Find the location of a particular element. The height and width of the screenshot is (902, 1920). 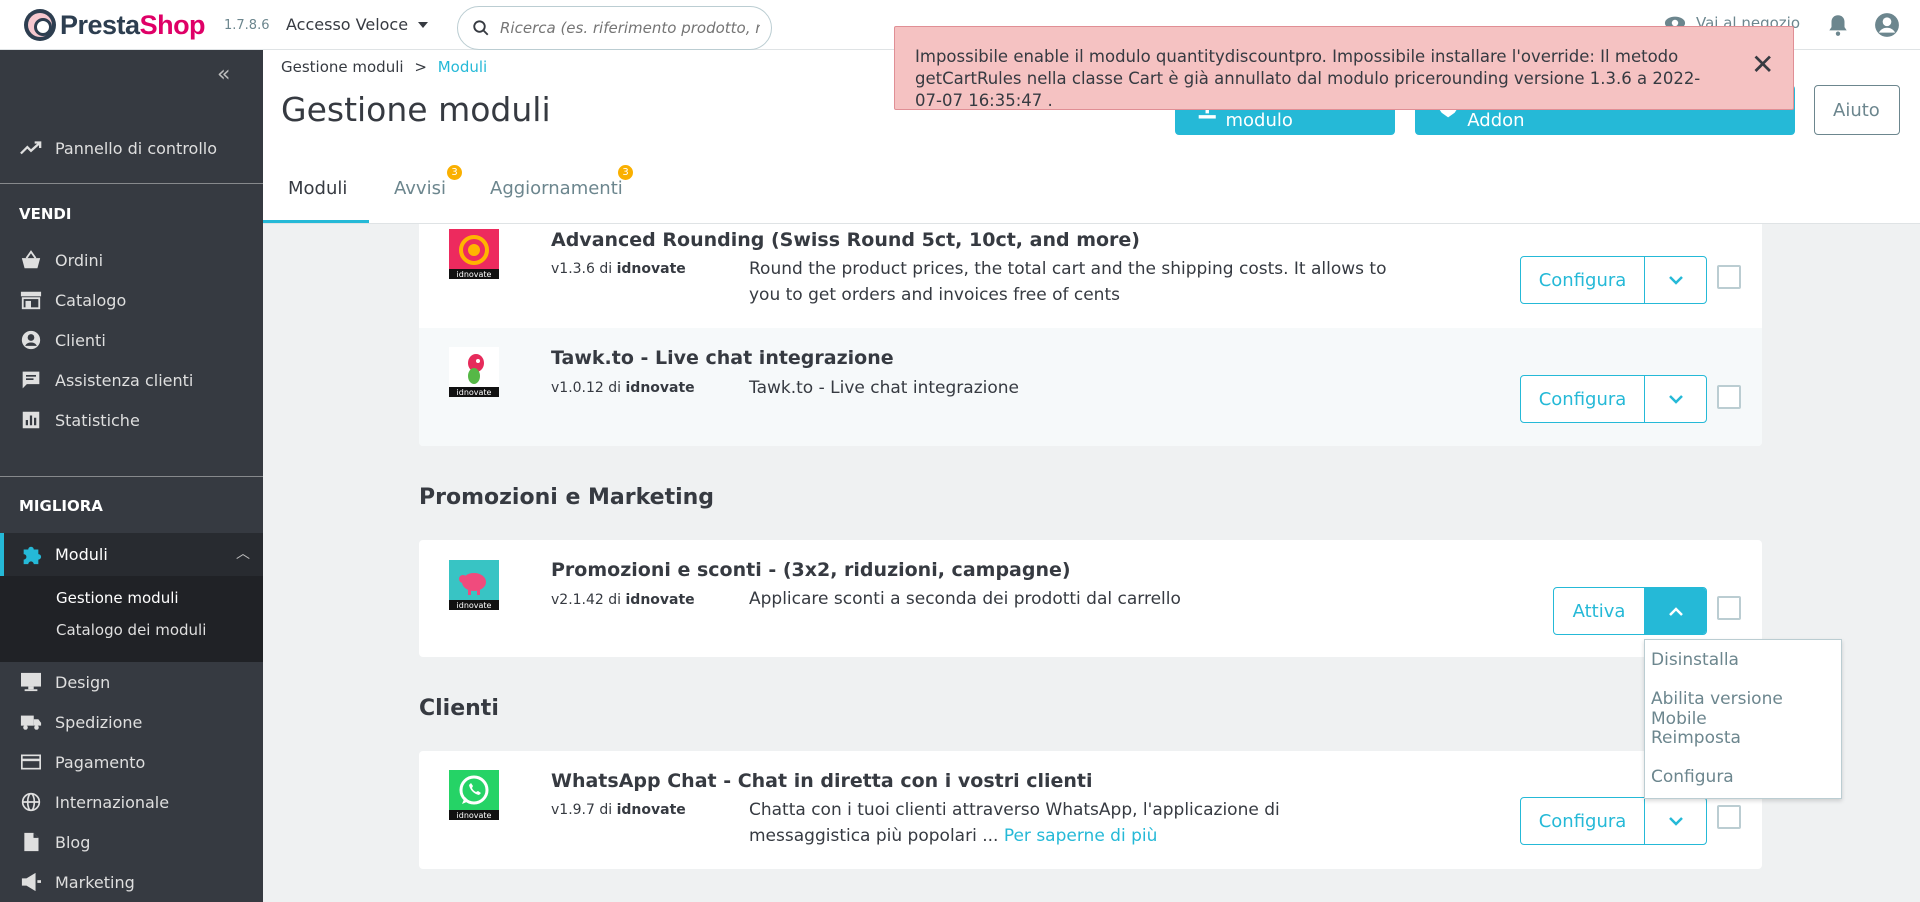

sidebar-section-improve: MIGLIORA is located at coordinates (61, 506).